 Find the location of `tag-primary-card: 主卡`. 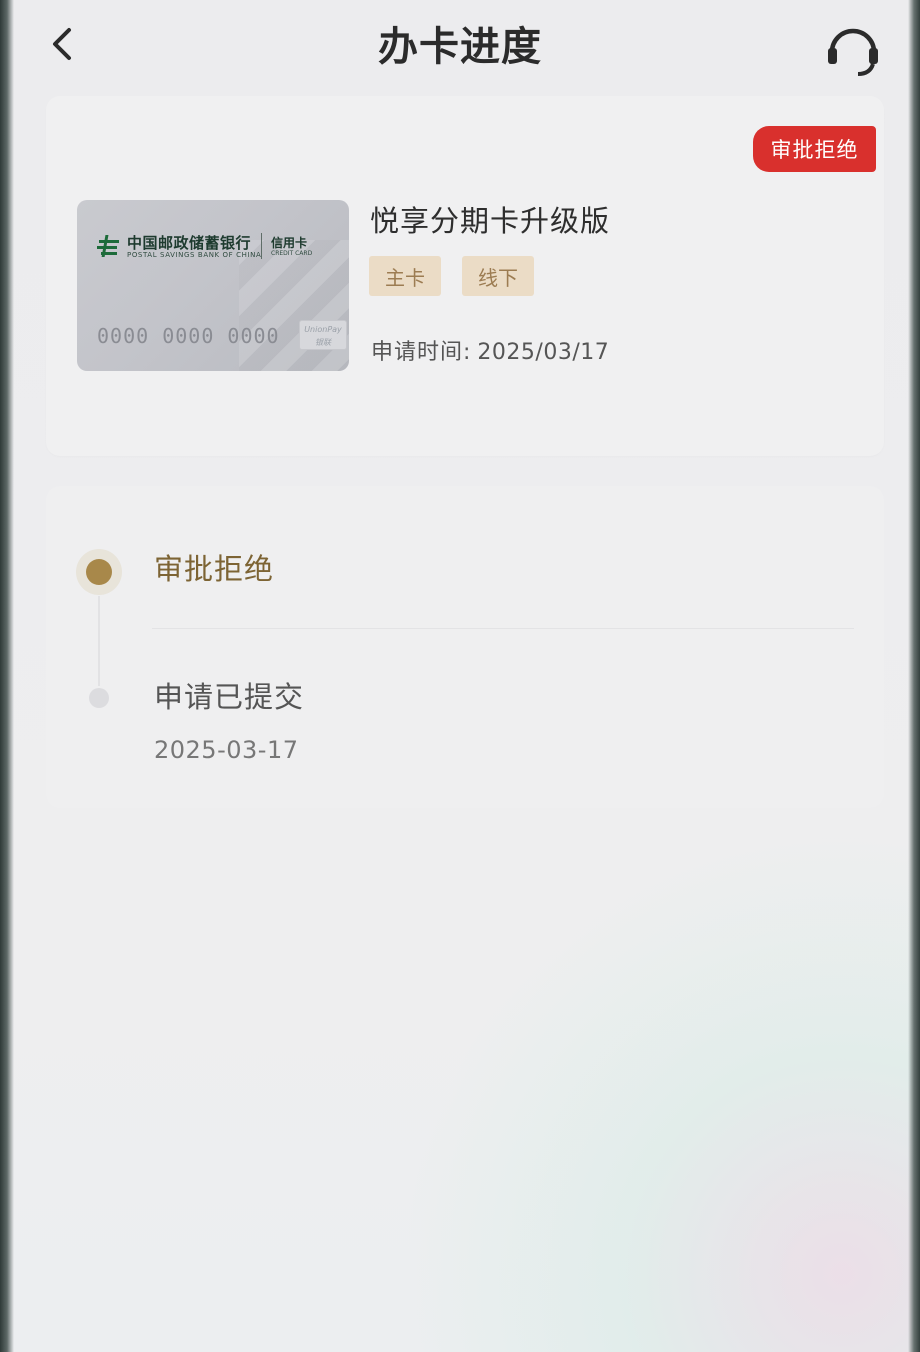

tag-primary-card: 主卡 is located at coordinates (405, 276).